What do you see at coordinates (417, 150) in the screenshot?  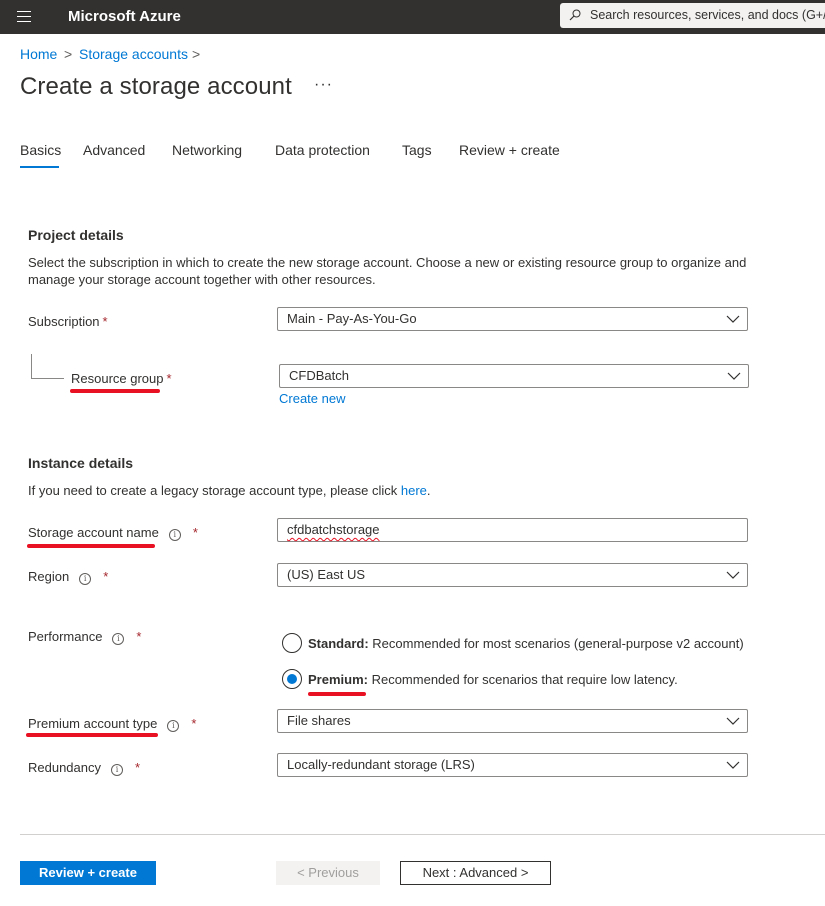 I see `tab-tags: Tags` at bounding box center [417, 150].